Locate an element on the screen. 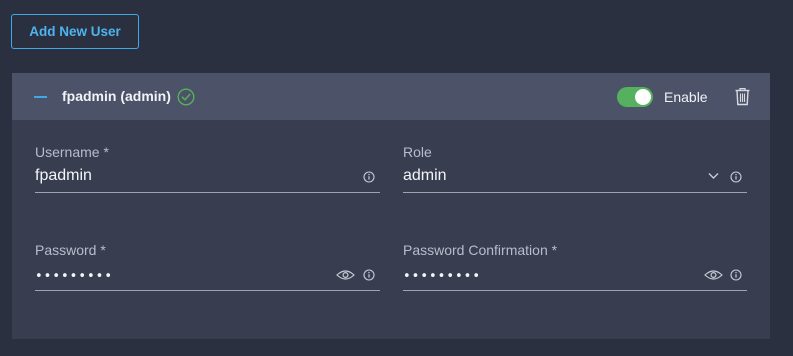 This screenshot has width=793, height=356. username-field: fpadmin is located at coordinates (207, 178).